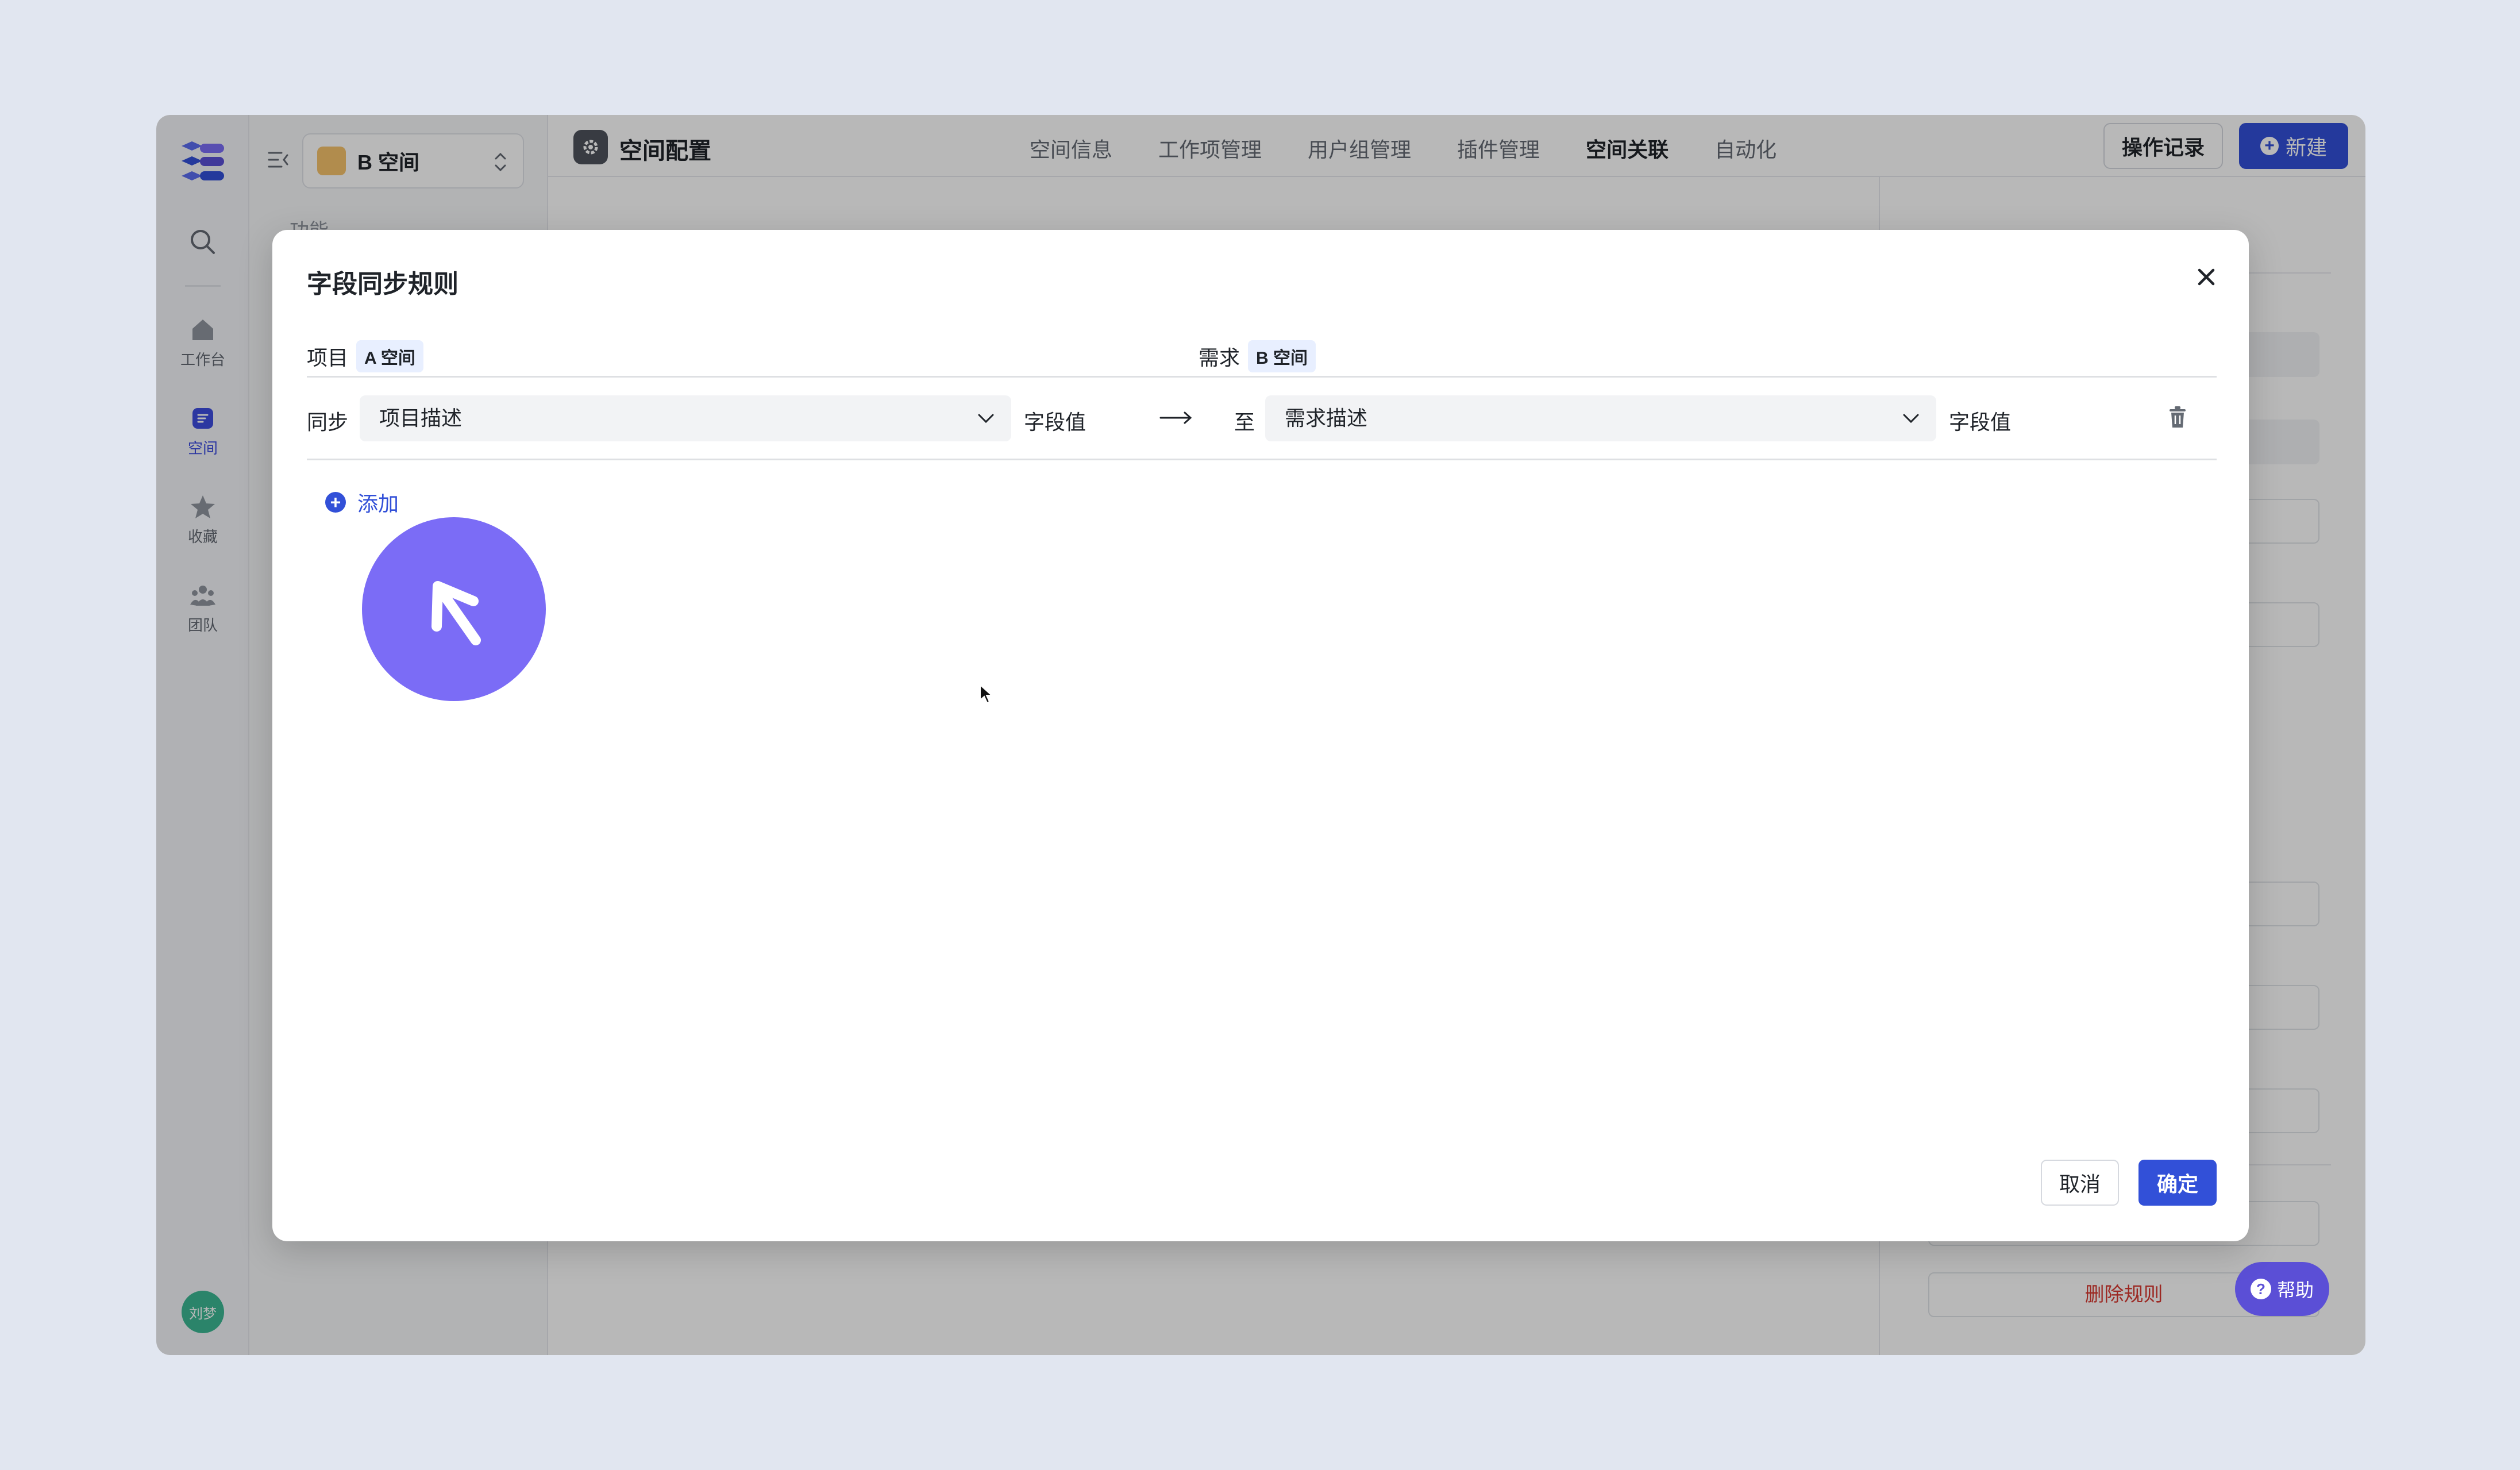 Image resolution: width=2520 pixels, height=1470 pixels. Describe the element at coordinates (378, 503) in the screenshot. I see `add-rule-label: 添加` at that location.